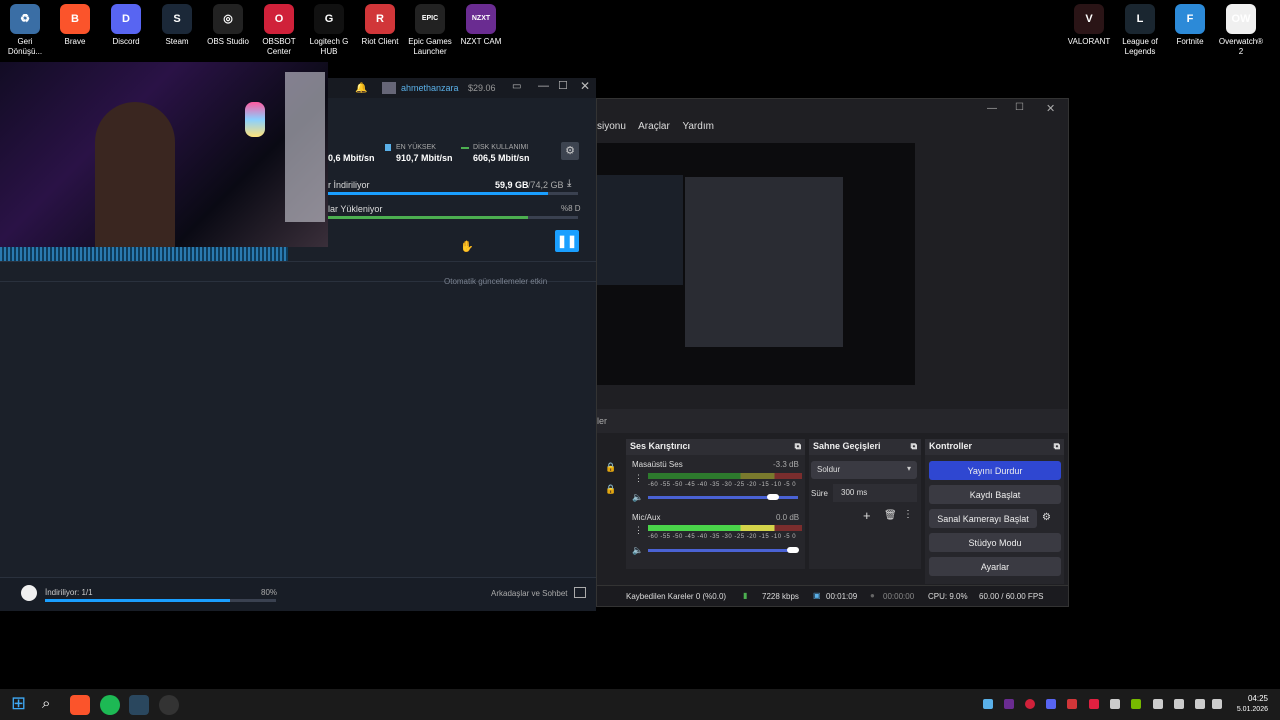 The image size is (1280, 720). Describe the element at coordinates (867, 515) in the screenshot. I see `add-icon: +` at that location.